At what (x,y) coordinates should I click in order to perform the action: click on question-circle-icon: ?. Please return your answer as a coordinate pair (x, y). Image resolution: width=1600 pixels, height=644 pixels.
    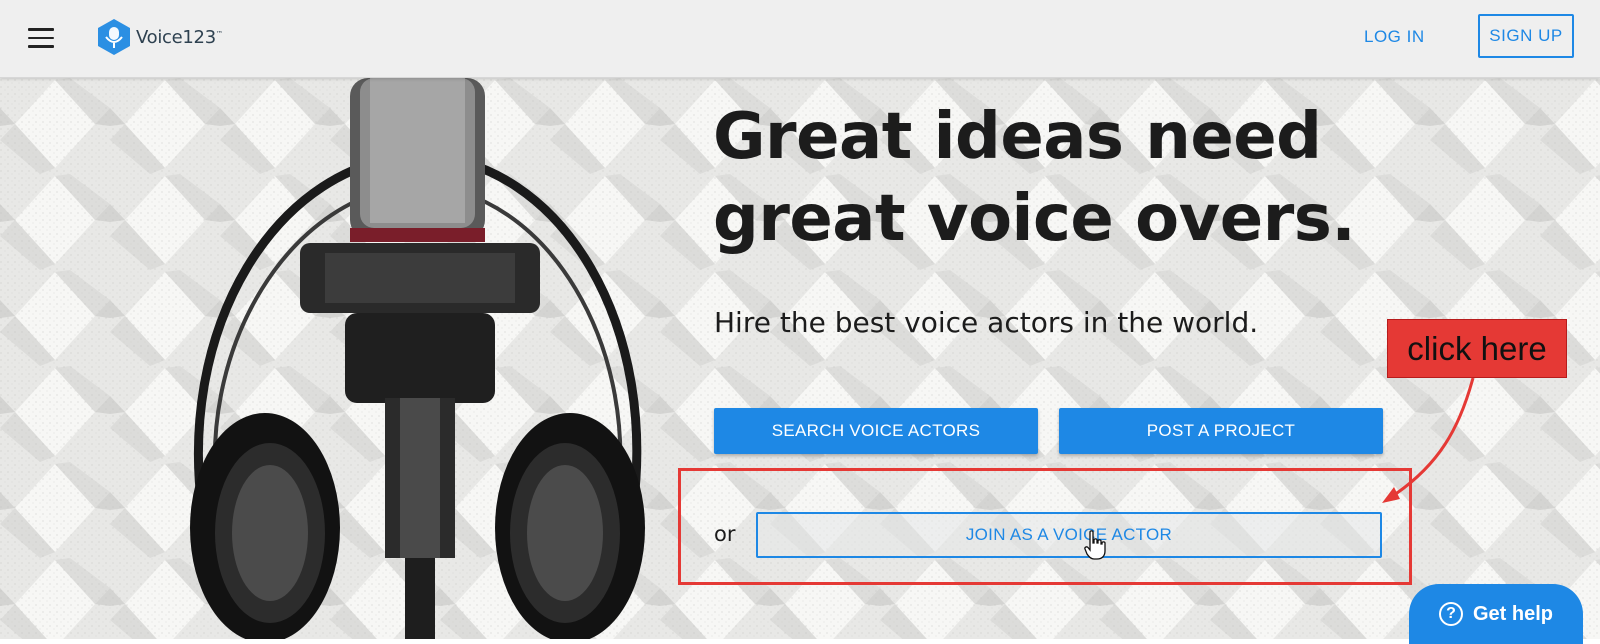
    Looking at the image, I should click on (1450, 614).